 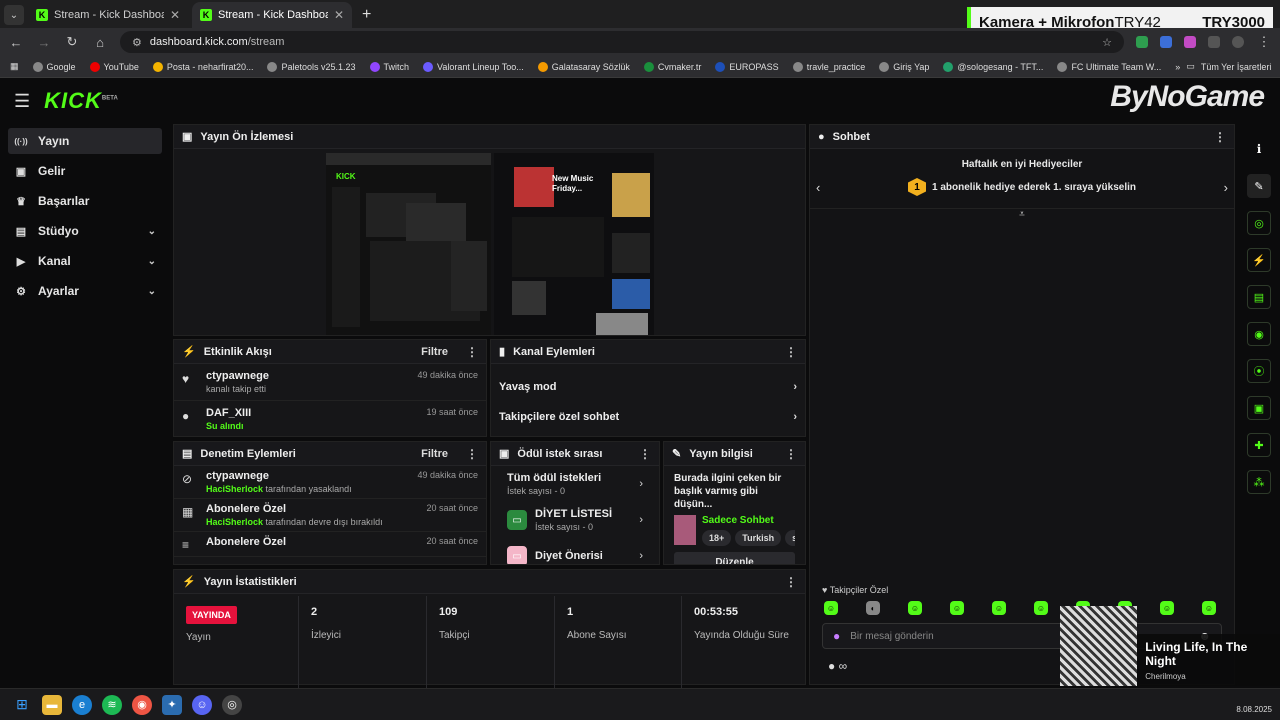 What do you see at coordinates (54, 66) in the screenshot?
I see `bookmark-item: Google` at bounding box center [54, 66].